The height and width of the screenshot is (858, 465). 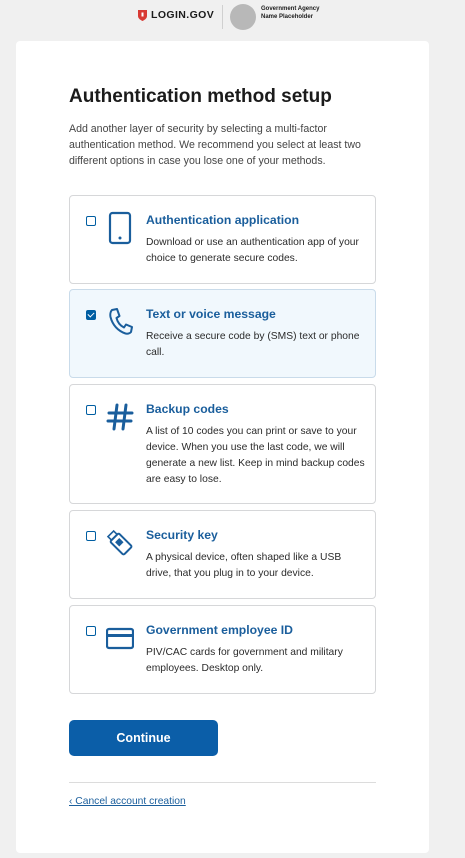 What do you see at coordinates (200, 96) in the screenshot?
I see `page-title: Authentication method setup` at bounding box center [200, 96].